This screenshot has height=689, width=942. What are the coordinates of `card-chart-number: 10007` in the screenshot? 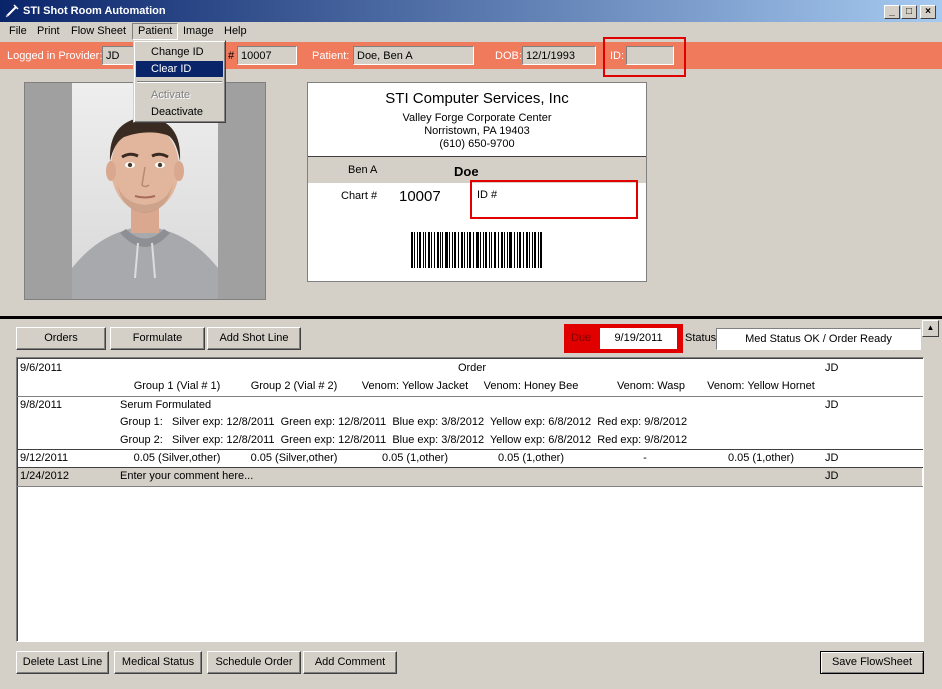 It's located at (420, 196).